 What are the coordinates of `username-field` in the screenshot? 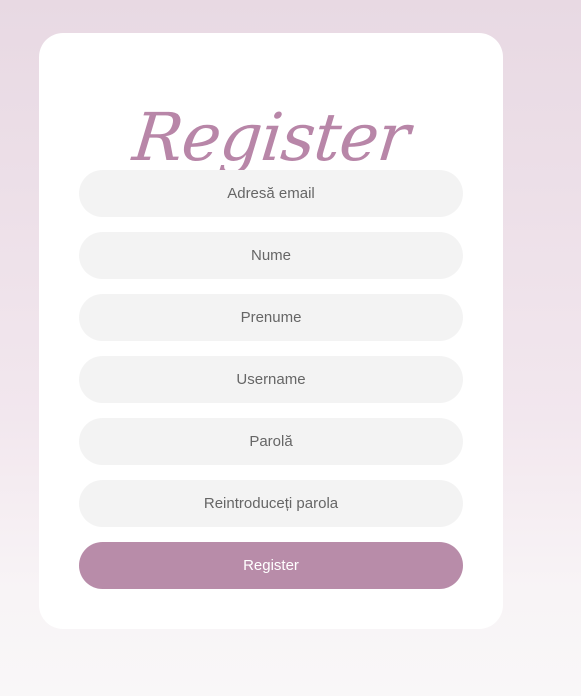 It's located at (271, 379).